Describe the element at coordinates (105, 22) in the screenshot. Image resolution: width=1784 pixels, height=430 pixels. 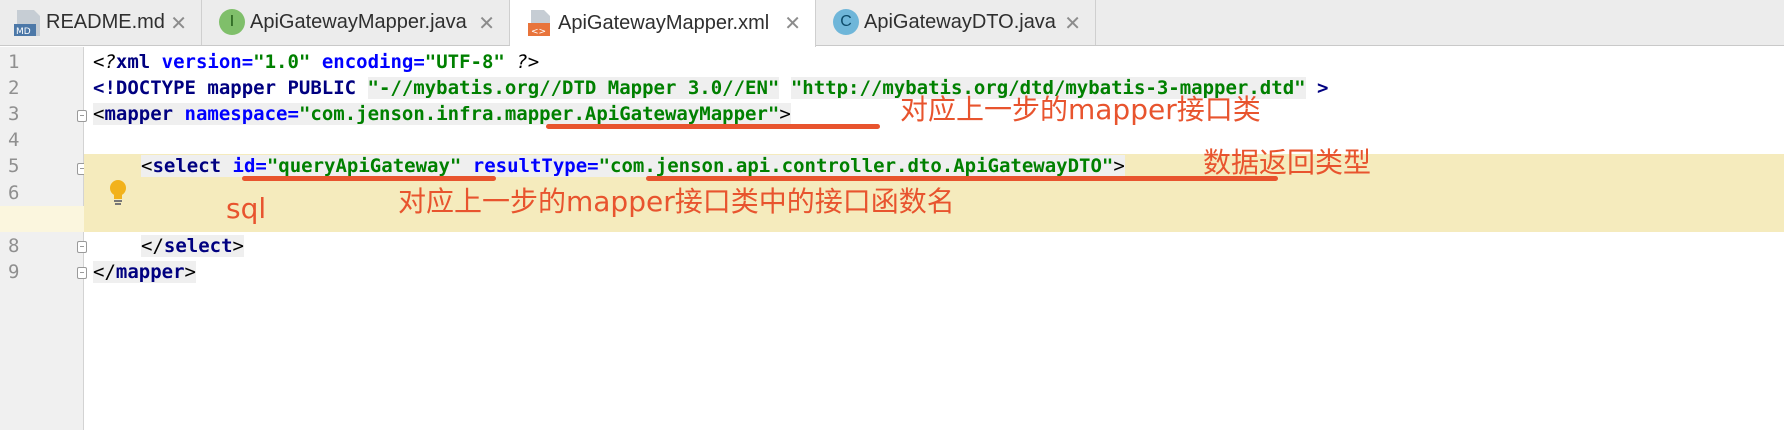
I see `tab-label: README.md` at that location.